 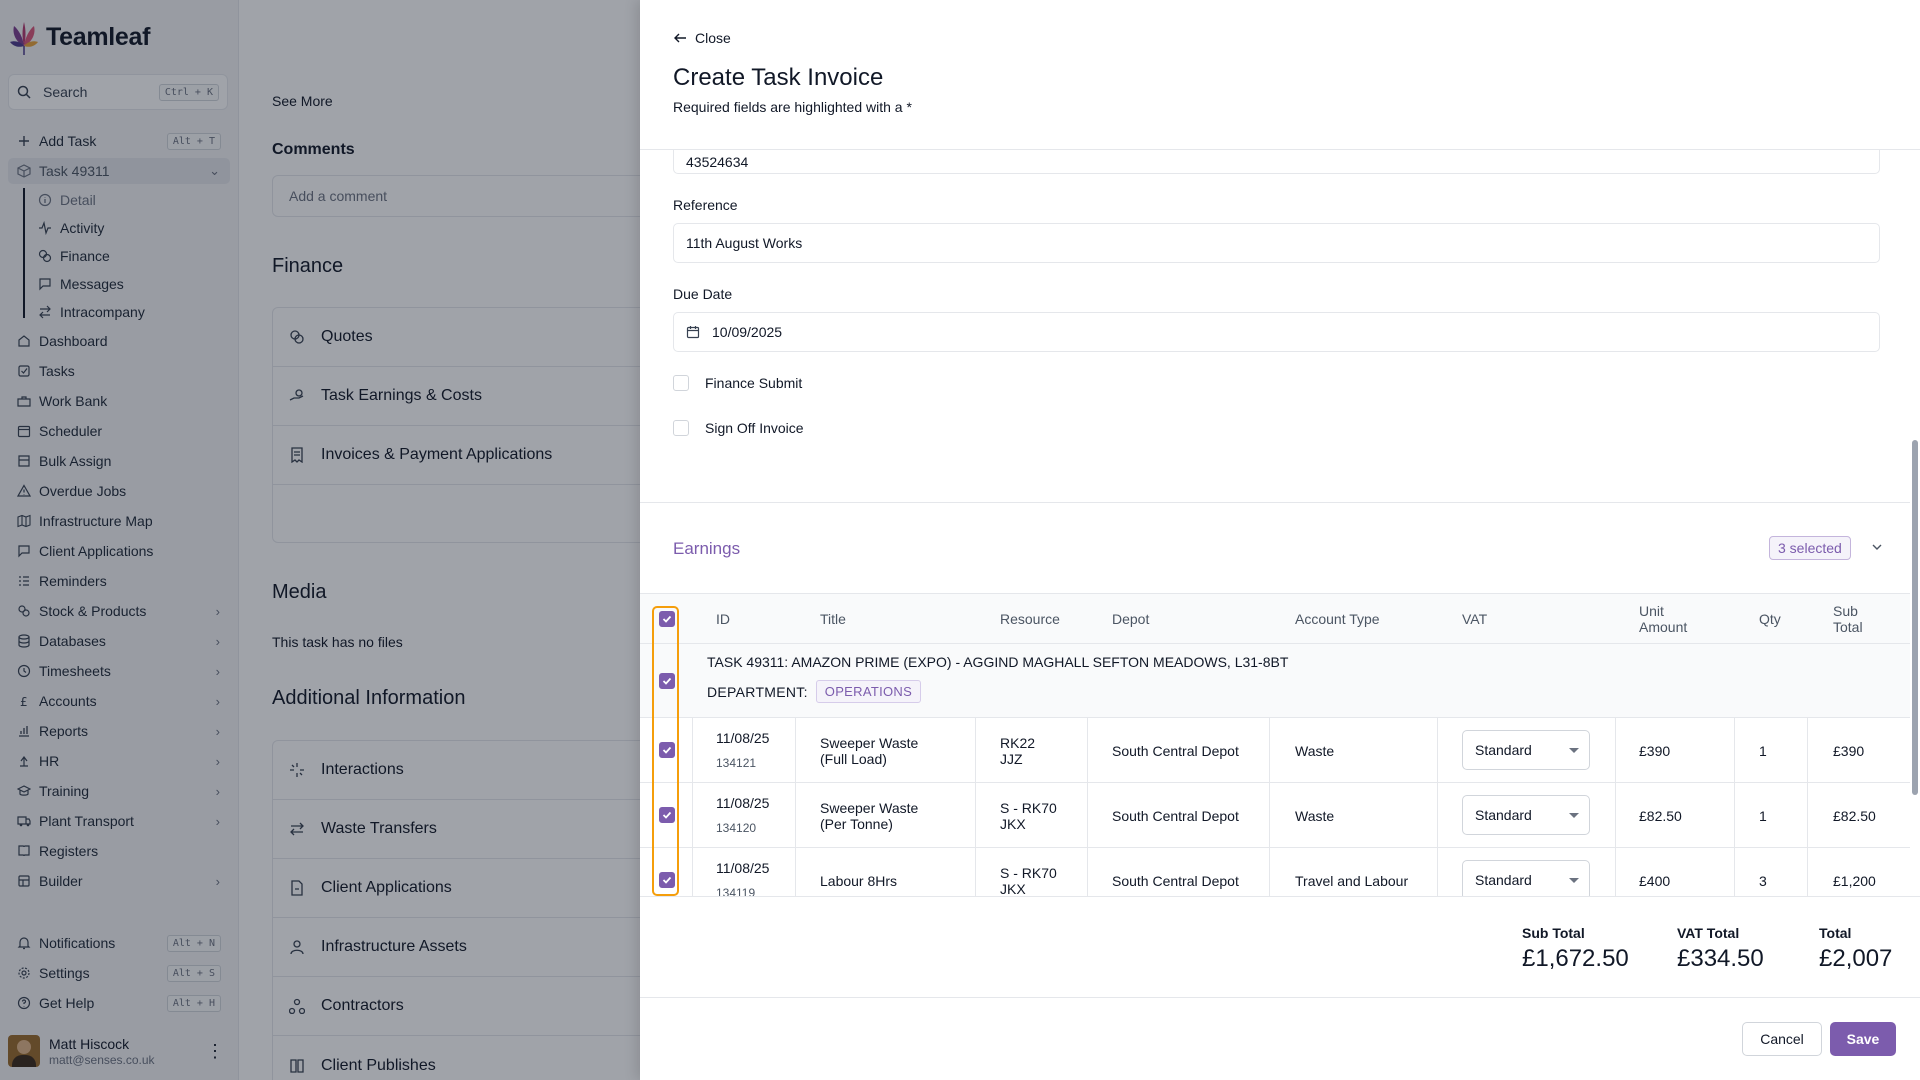 What do you see at coordinates (754, 428) in the screenshot?
I see `sign-off-label: Sign Off Invoice` at bounding box center [754, 428].